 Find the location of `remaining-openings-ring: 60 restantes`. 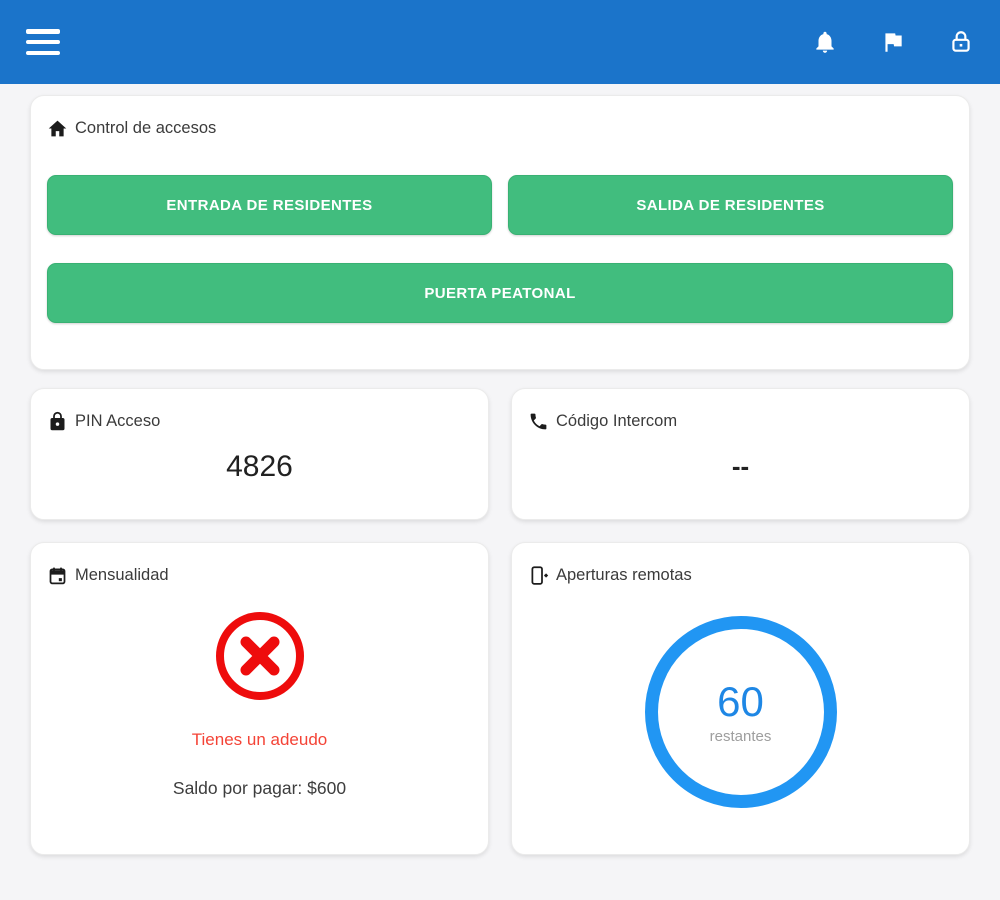

remaining-openings-ring: 60 restantes is located at coordinates (740, 712).